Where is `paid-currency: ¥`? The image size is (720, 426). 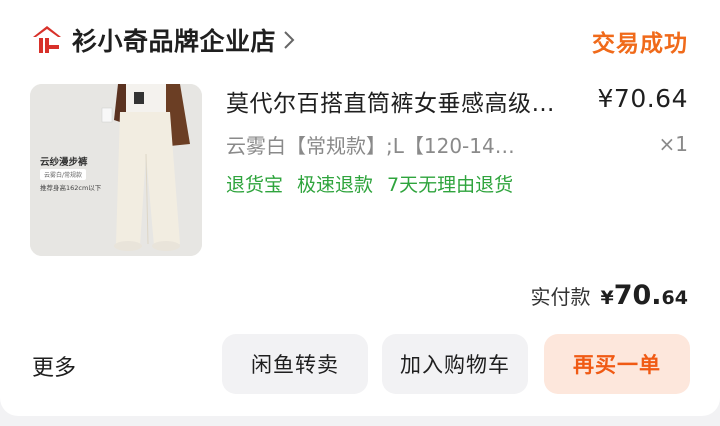 paid-currency: ¥ is located at coordinates (607, 298).